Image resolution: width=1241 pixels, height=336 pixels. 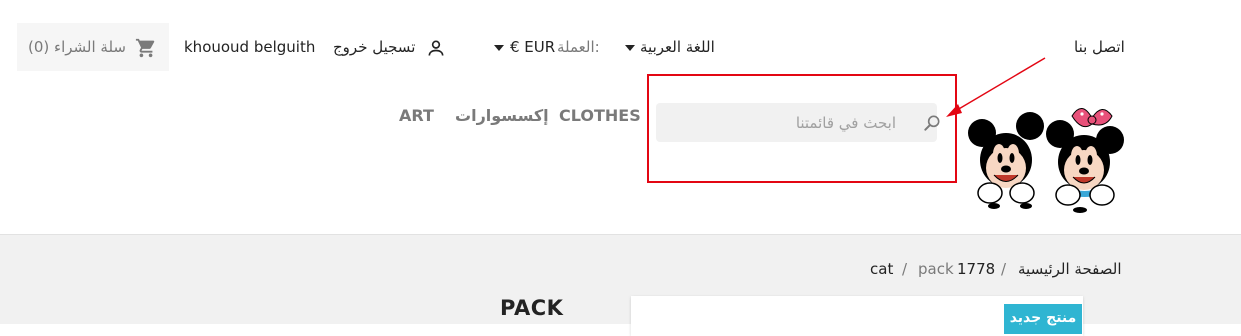 I want to click on language-selector: اللغة العربية, so click(x=677, y=47).